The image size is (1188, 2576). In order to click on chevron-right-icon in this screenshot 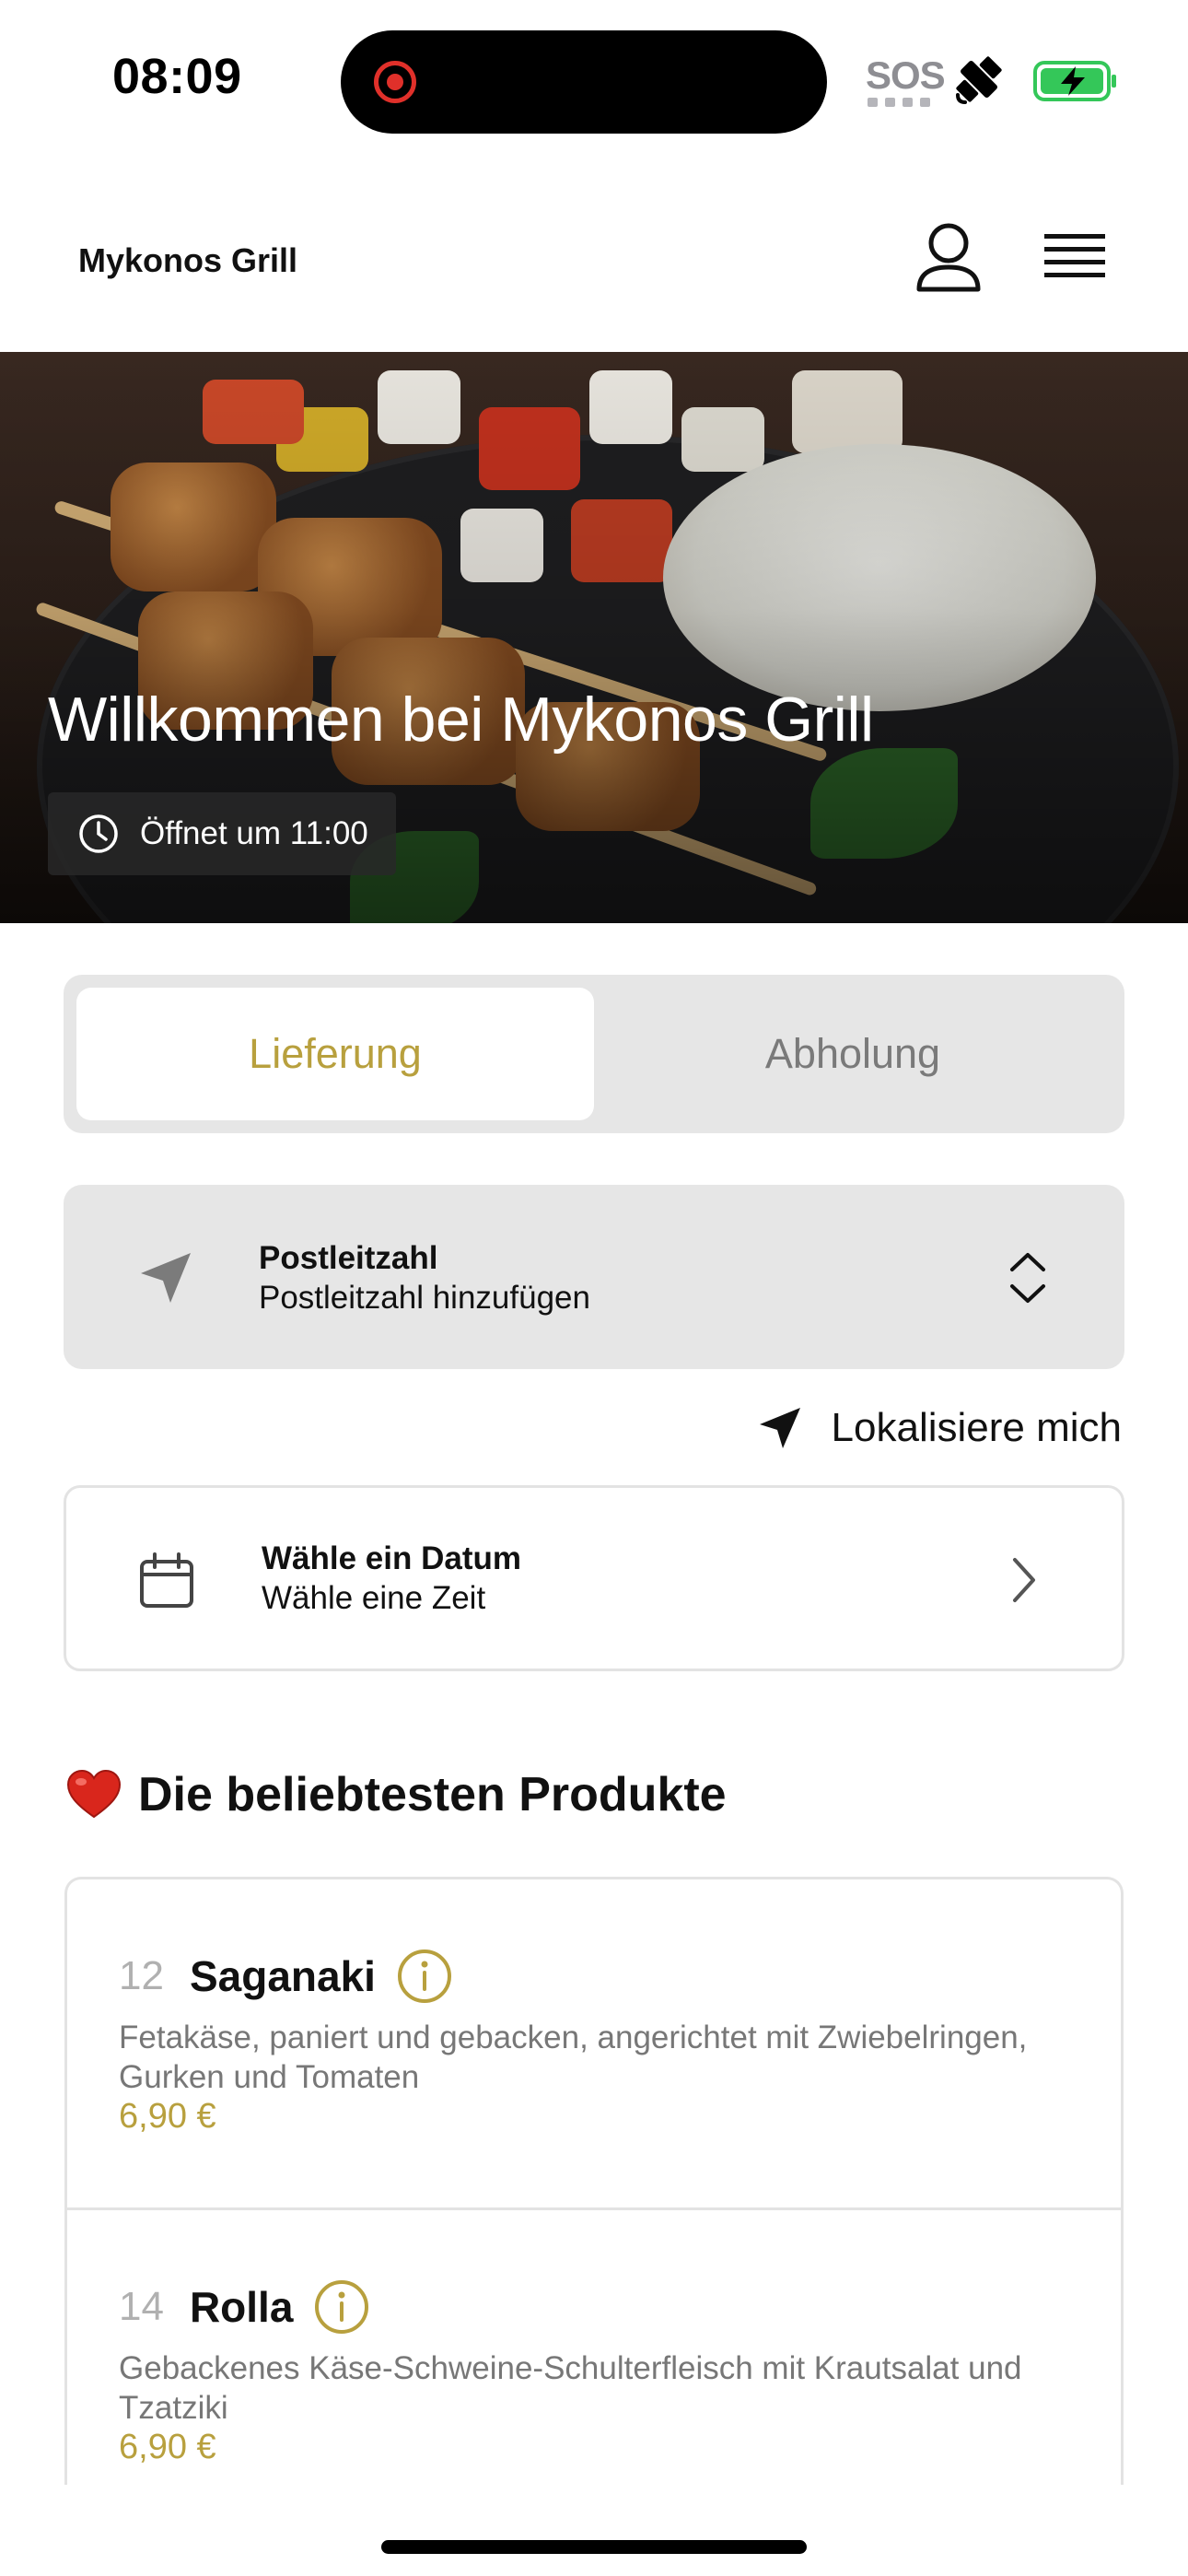, I will do `click(1024, 1580)`.